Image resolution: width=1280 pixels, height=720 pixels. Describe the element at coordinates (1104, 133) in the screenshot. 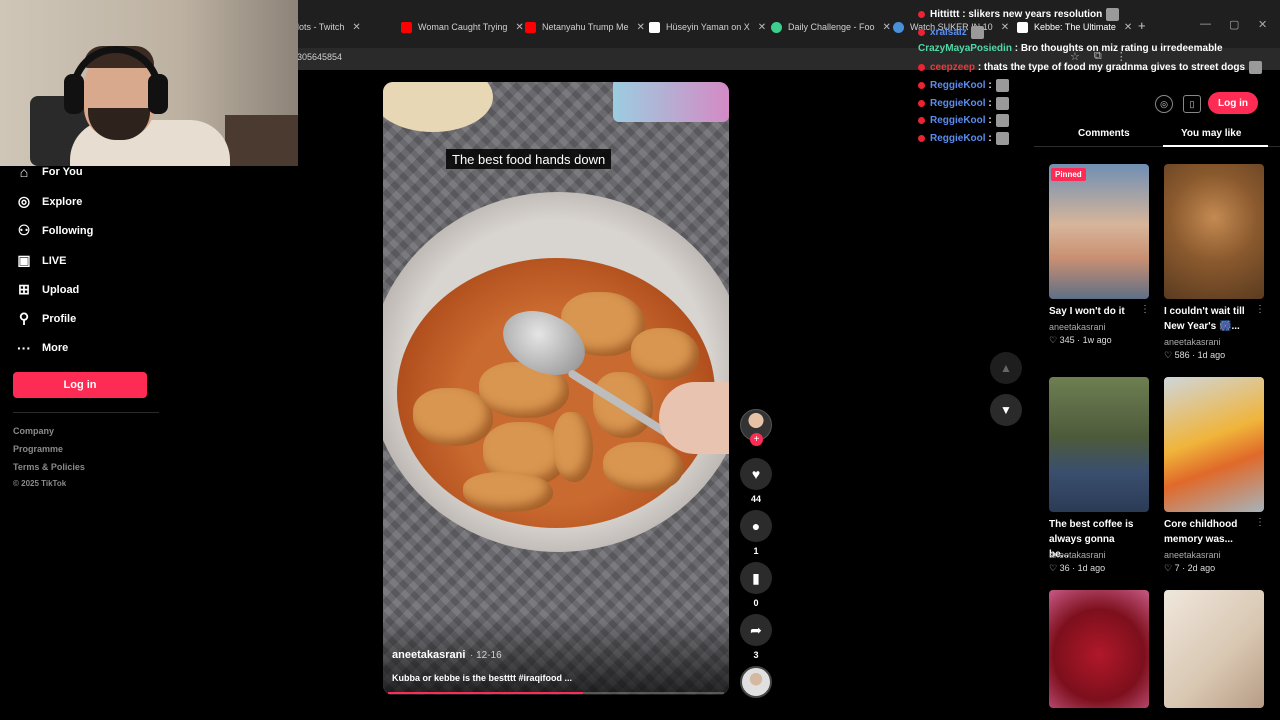

I see `tab-comments: Comments` at that location.